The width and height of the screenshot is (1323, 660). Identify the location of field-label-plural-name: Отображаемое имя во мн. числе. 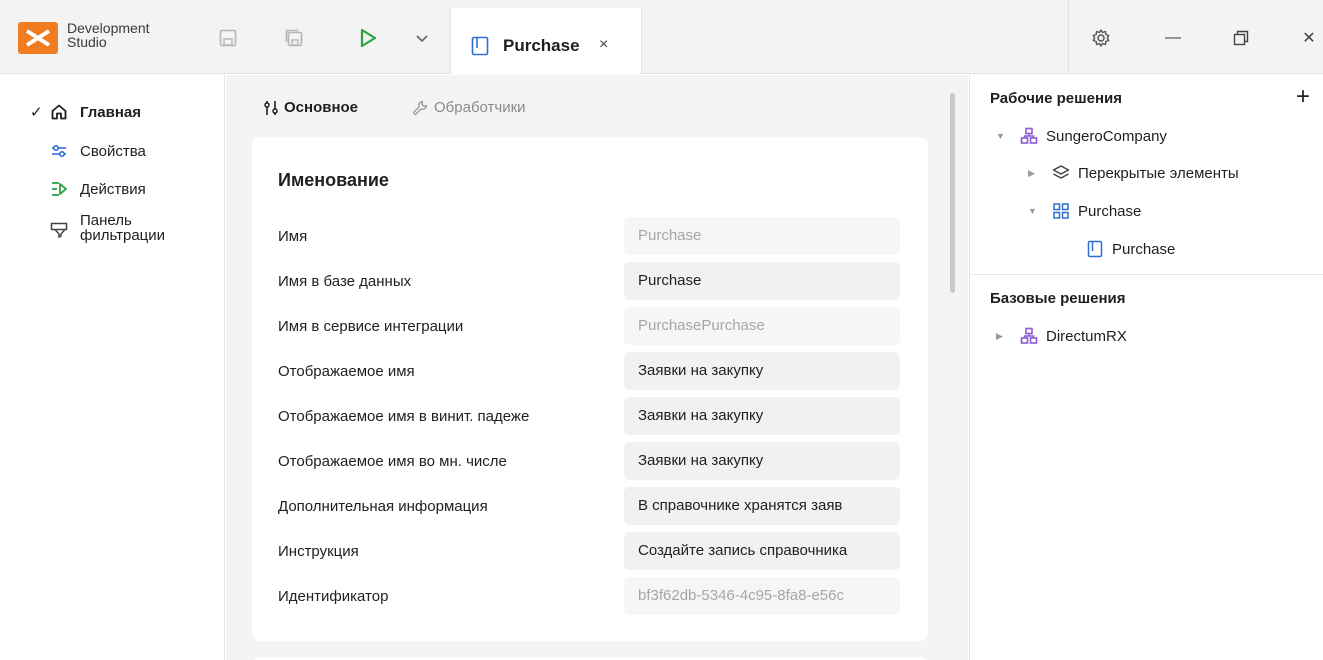
(392, 461).